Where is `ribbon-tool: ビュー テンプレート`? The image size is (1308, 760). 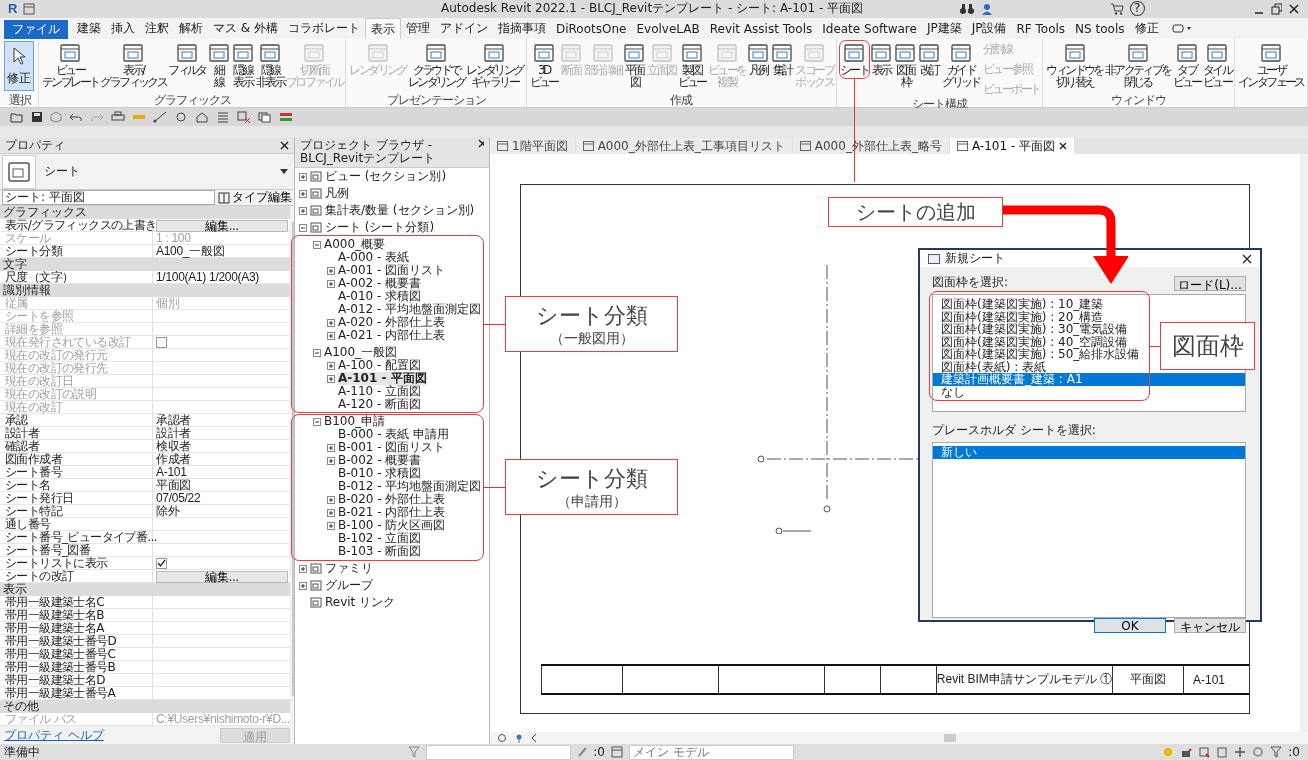 ribbon-tool: ビュー テンプレート is located at coordinates (70, 65).